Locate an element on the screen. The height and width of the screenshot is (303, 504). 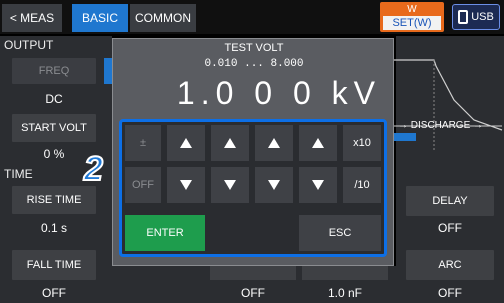
fall-time-button: FALL TIME is located at coordinates (54, 265).